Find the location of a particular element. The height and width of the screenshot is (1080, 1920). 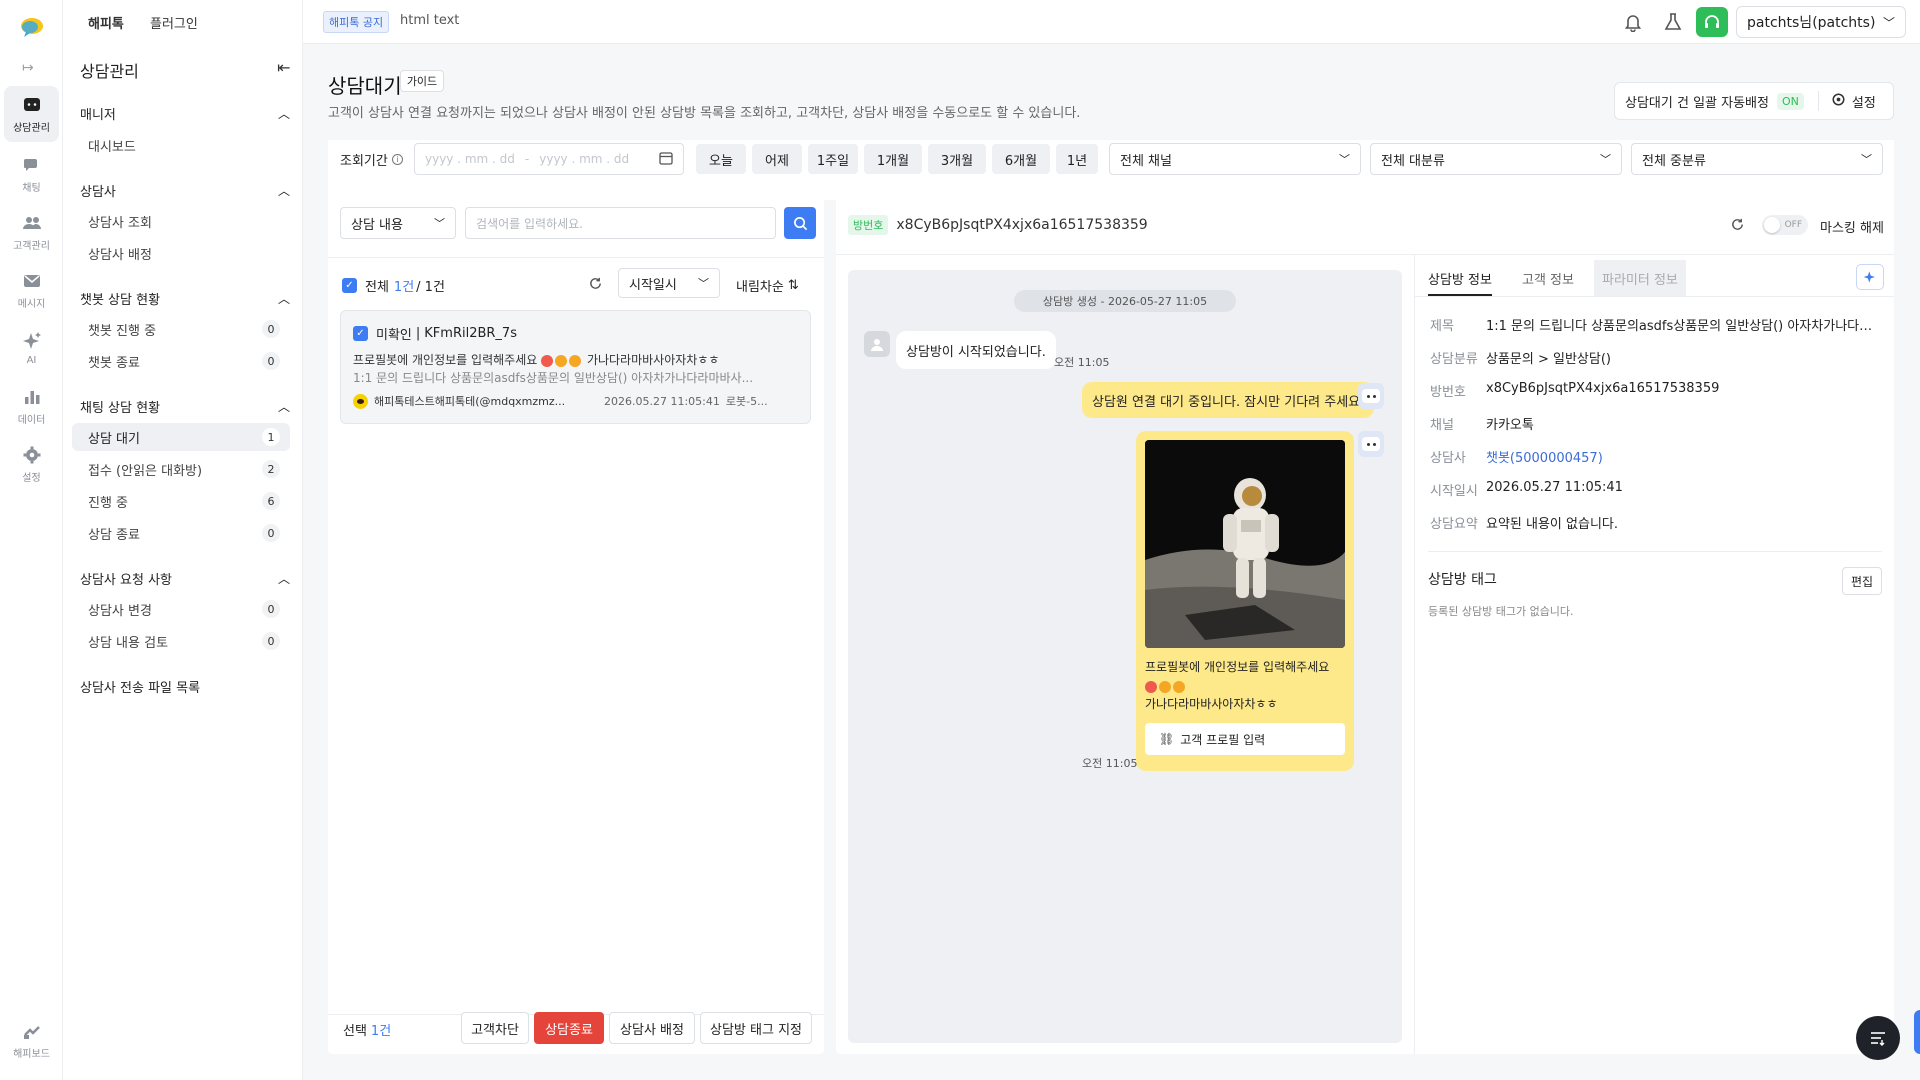

section-chat-status: 채팅 상담 현황 ︿ is located at coordinates (185, 406).